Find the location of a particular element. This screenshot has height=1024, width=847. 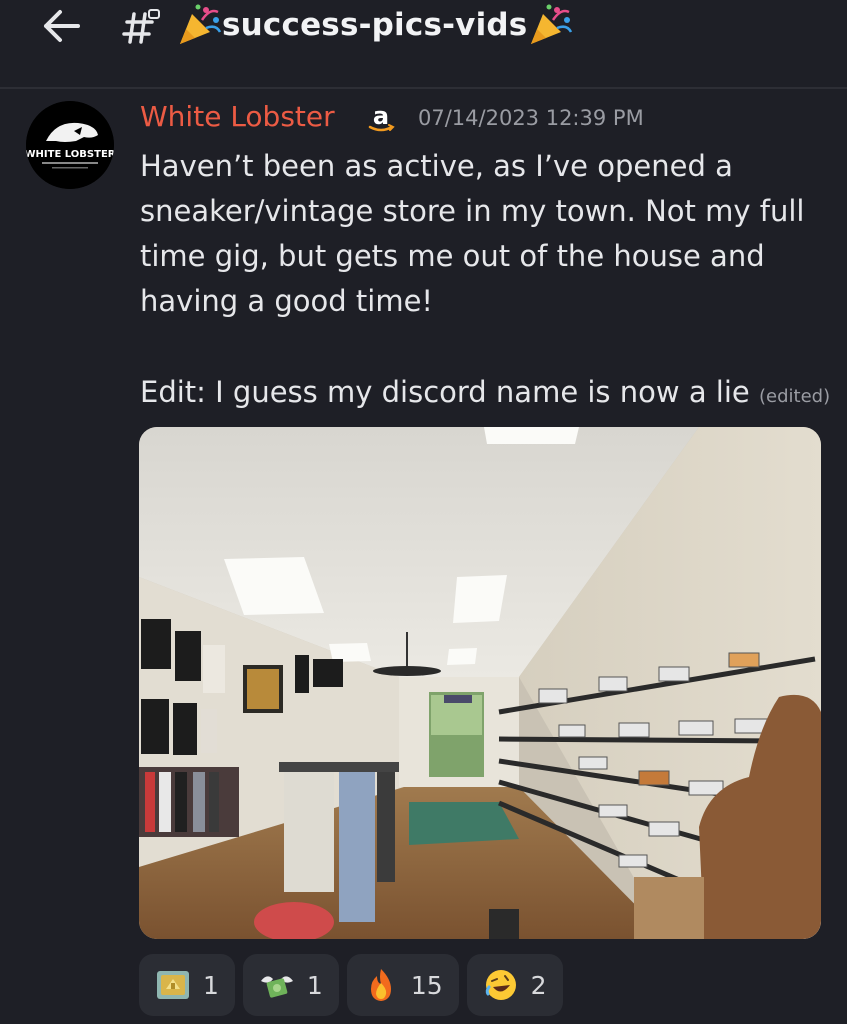

reaction-rofl: 2 is located at coordinates (514, 985).